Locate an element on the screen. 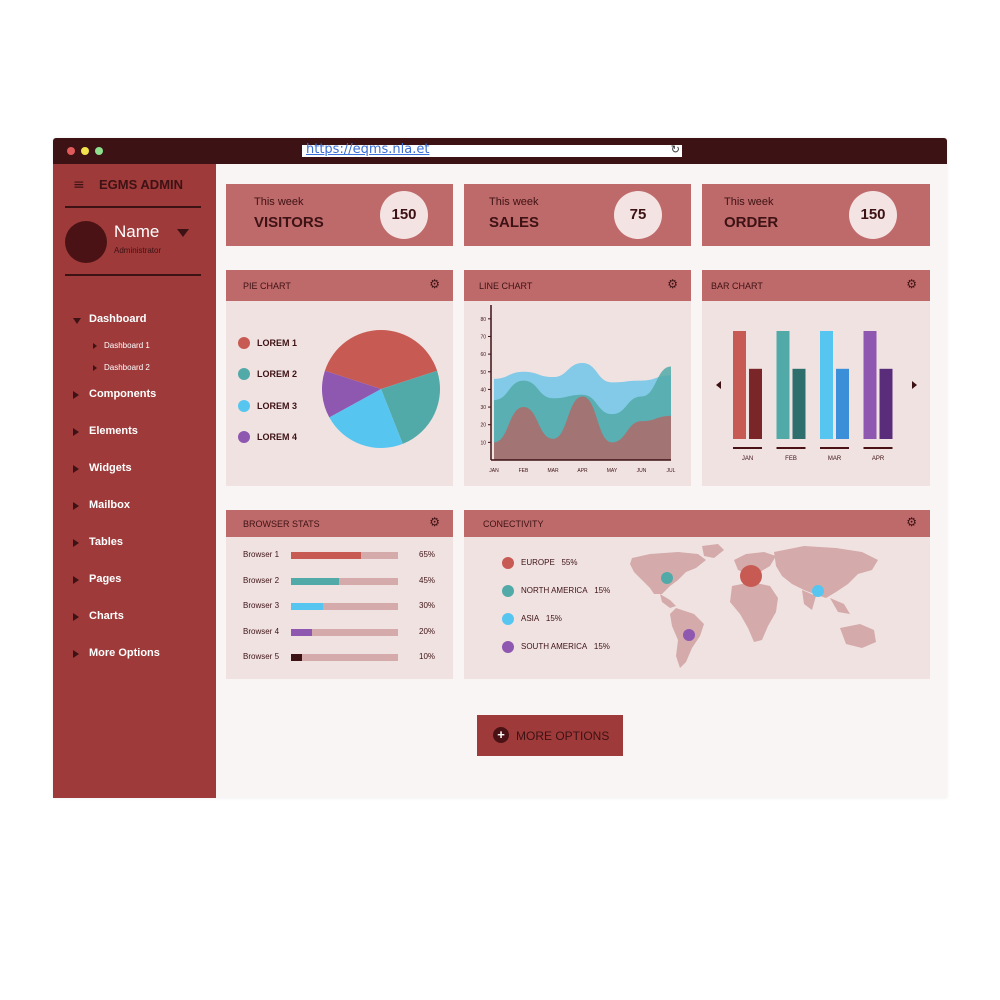  brand-title: EGMS ADMIN is located at coordinates (141, 184).